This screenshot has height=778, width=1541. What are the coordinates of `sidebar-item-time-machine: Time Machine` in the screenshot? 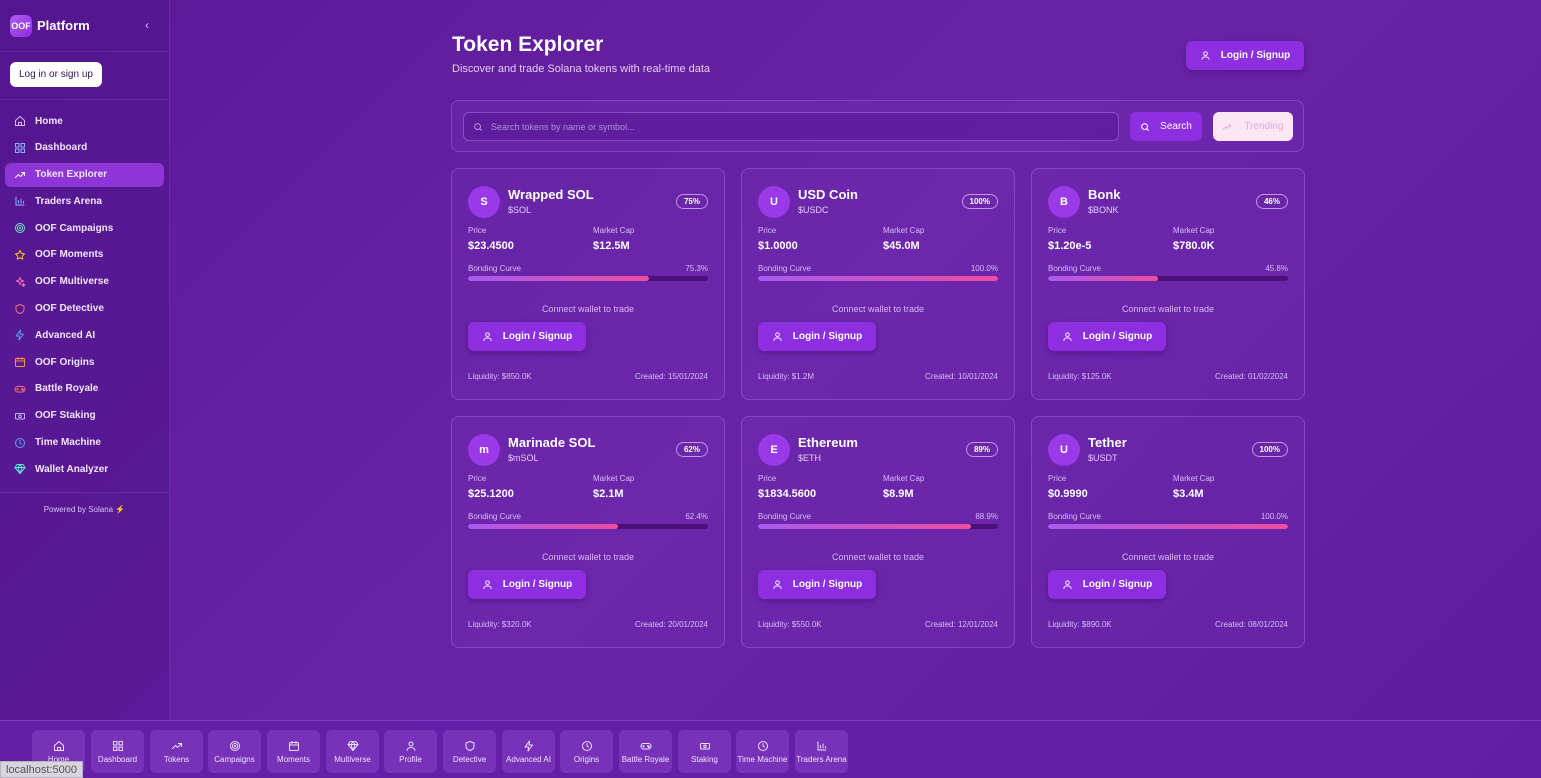 It's located at (84, 443).